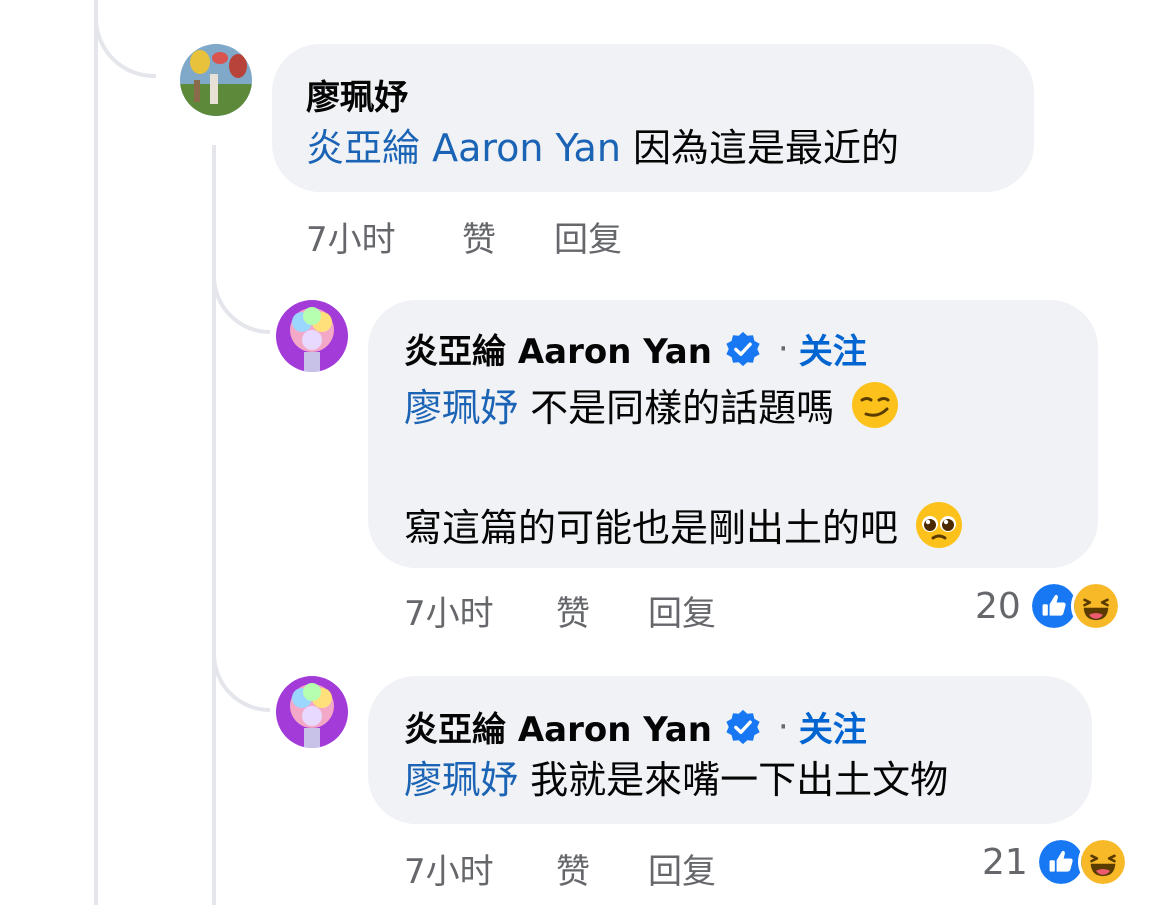  What do you see at coordinates (939, 525) in the screenshot?
I see `pleading-face-emoji-icon` at bounding box center [939, 525].